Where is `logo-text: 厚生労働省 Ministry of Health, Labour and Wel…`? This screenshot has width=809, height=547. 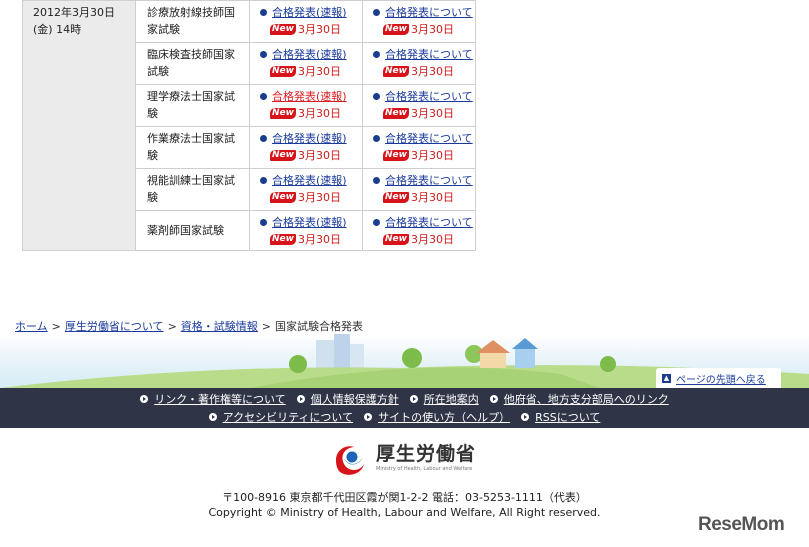
logo-text: 厚生労働省 Ministry of Health, Labour and Wel… is located at coordinates (426, 458).